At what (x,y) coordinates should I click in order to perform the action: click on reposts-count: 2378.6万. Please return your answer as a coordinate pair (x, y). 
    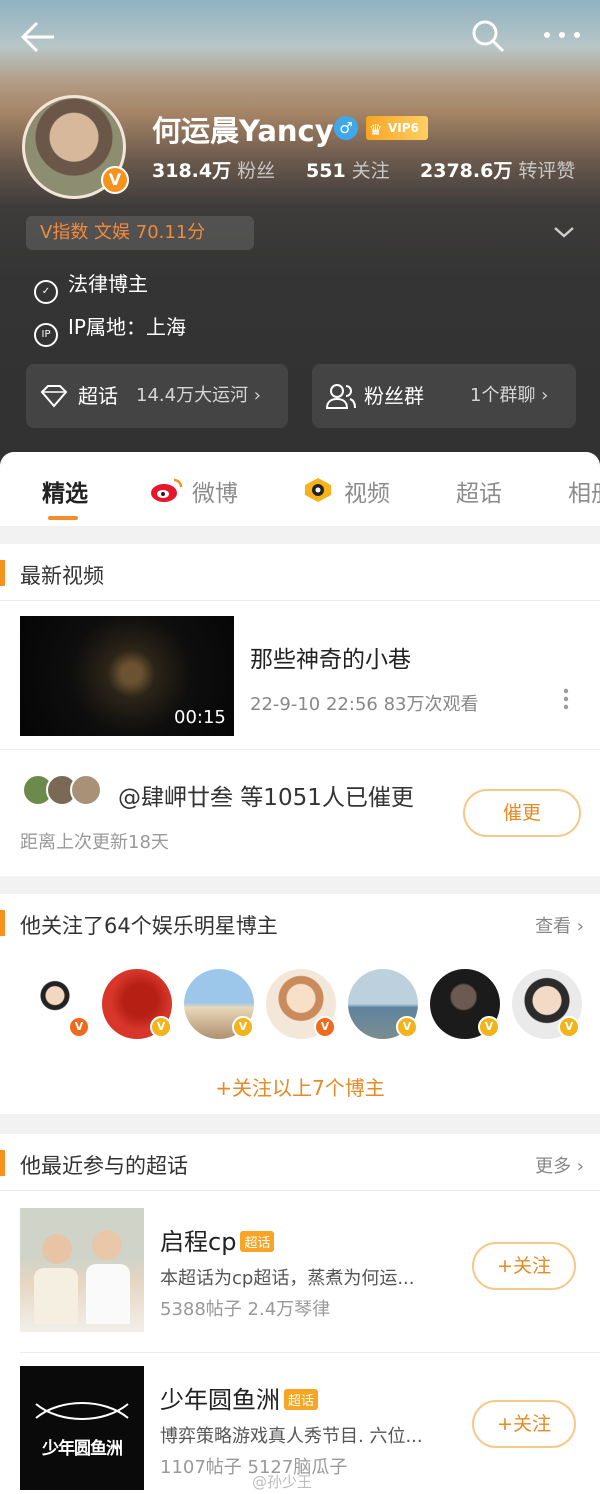
    Looking at the image, I should click on (466, 171).